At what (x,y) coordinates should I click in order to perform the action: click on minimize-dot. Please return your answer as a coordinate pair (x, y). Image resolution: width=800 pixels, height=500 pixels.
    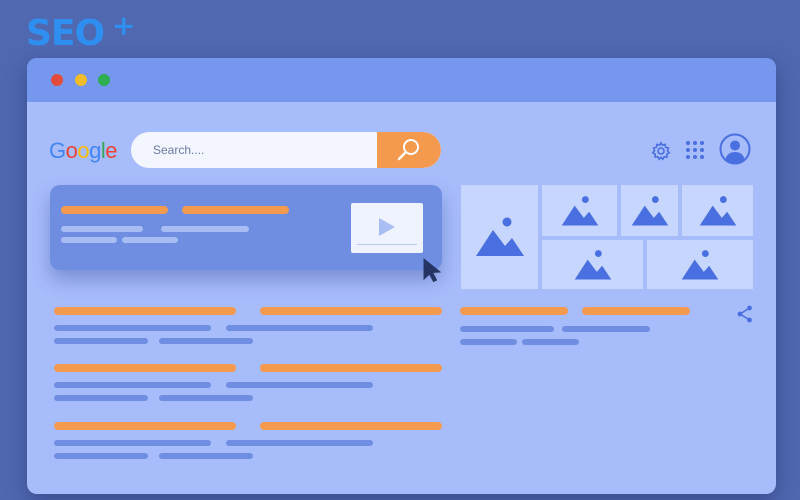
    Looking at the image, I should click on (81, 80).